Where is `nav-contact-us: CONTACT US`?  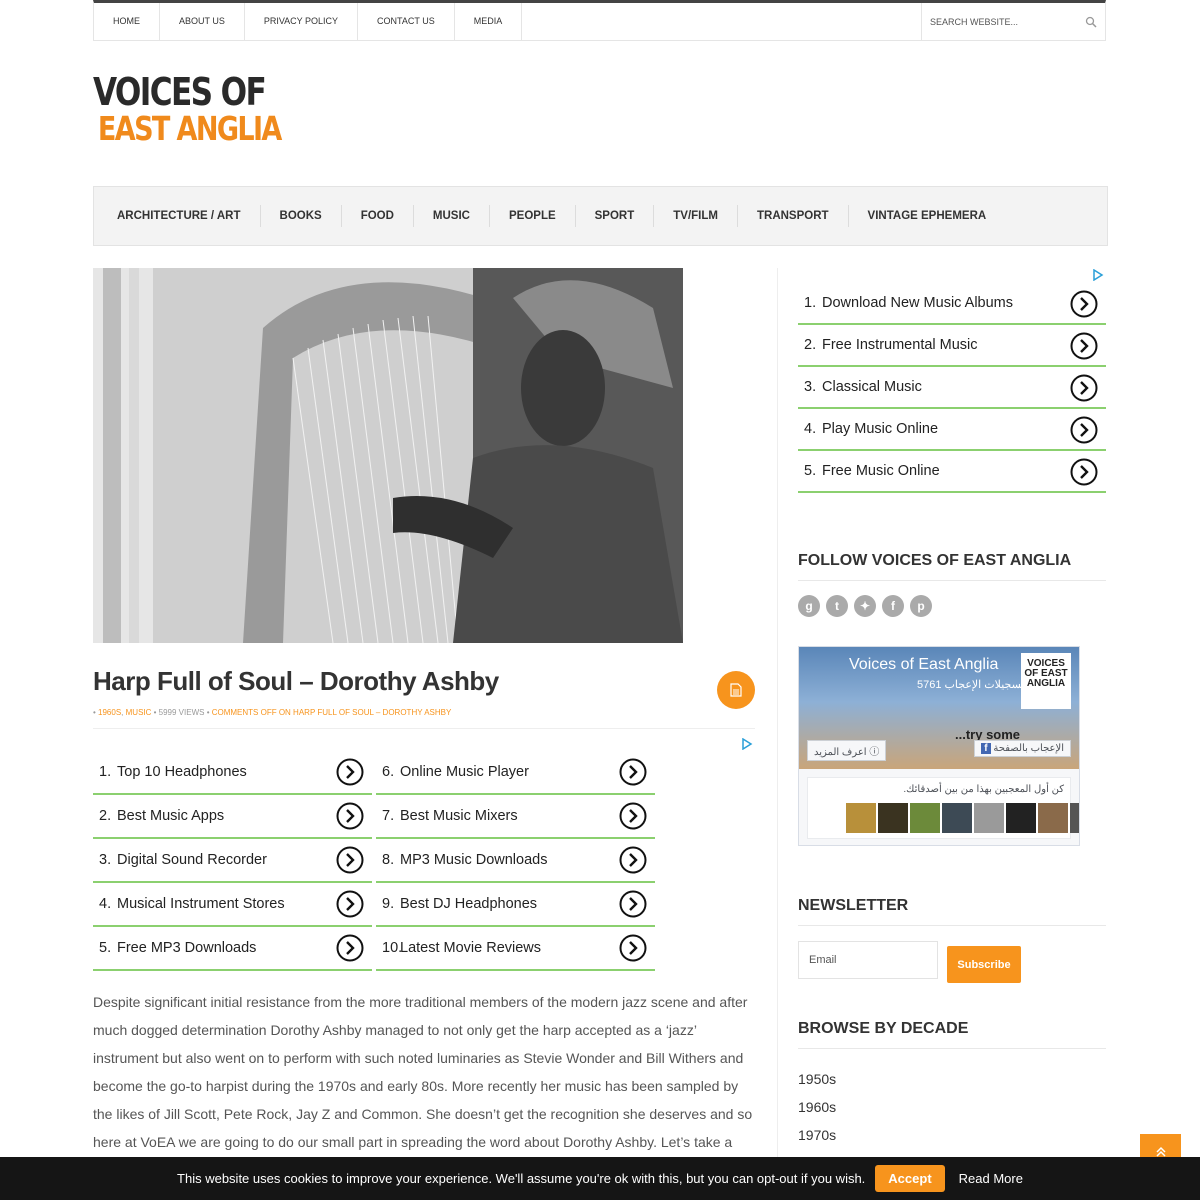 nav-contact-us: CONTACT US is located at coordinates (406, 21).